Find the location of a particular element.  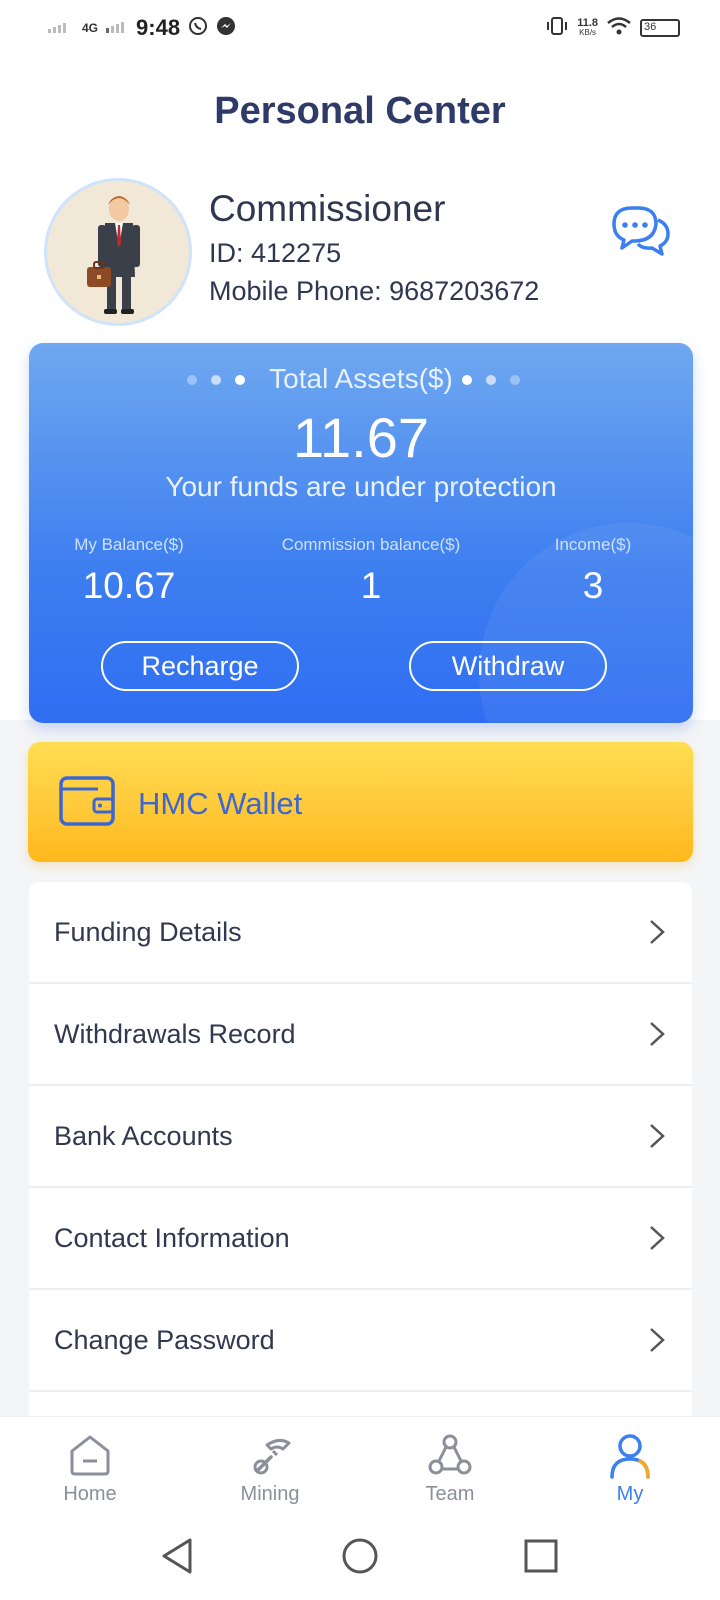

tab-home-label: Home is located at coordinates (90, 1494).